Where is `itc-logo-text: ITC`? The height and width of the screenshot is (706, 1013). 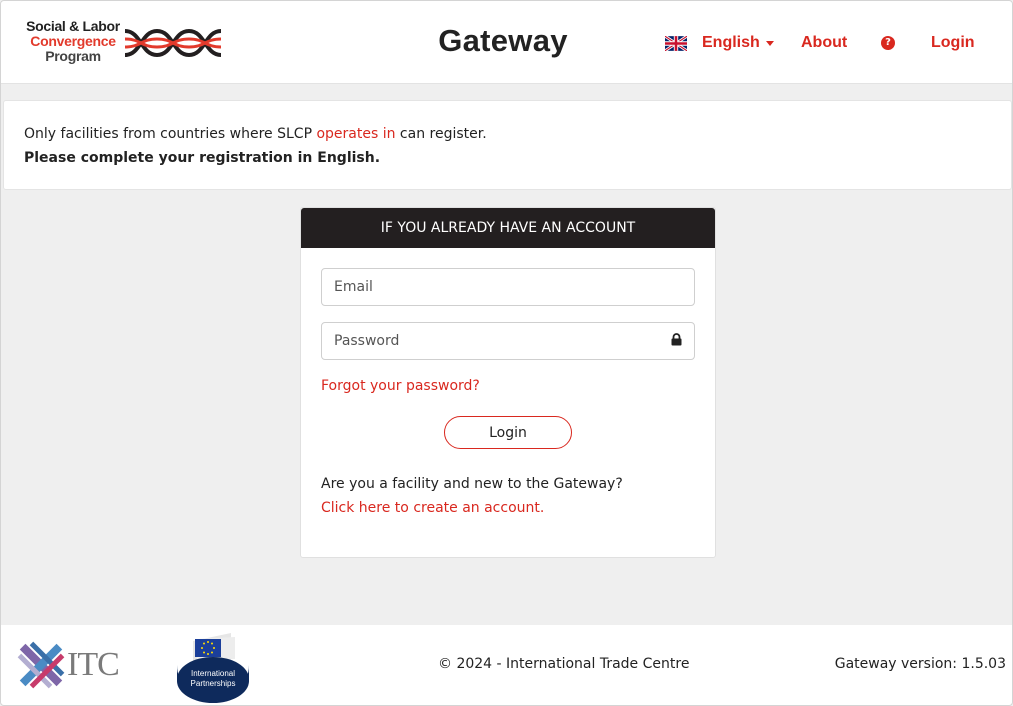
itc-logo-text: ITC is located at coordinates (93, 664).